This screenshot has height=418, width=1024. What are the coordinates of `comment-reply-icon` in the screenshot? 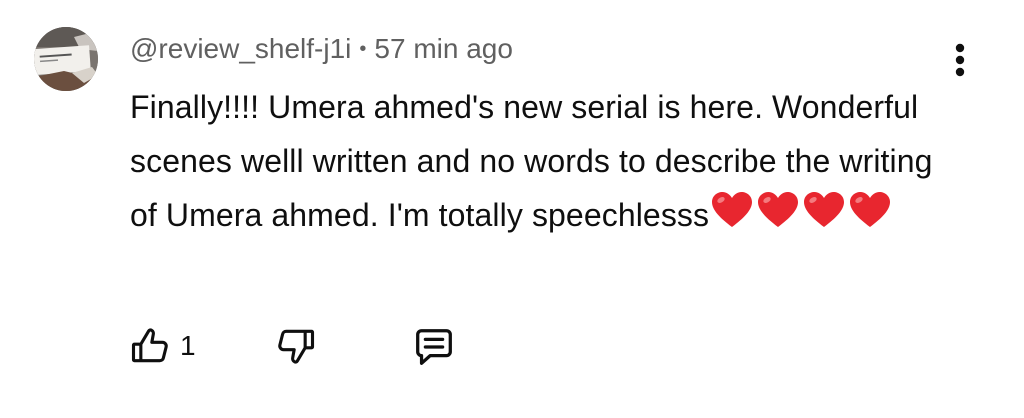 It's located at (434, 347).